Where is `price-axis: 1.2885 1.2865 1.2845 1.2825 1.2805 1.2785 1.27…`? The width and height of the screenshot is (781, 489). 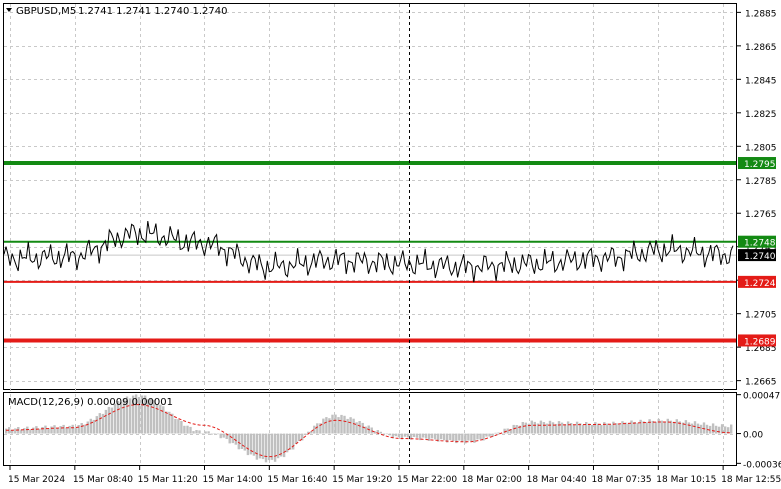
price-axis: 1.2885 1.2865 1.2845 1.2825 1.2805 1.2785 1.27… is located at coordinates (757, 198).